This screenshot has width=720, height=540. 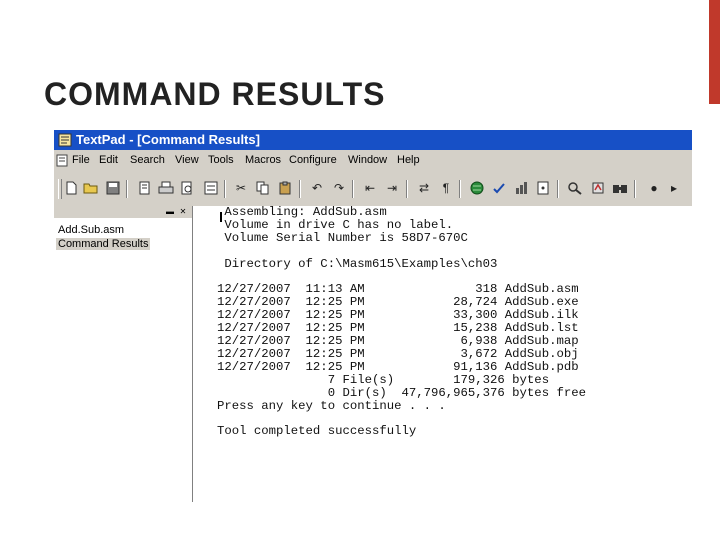 What do you see at coordinates (302, 212) in the screenshot?
I see `output-line: Assembling: AddSub.asm` at bounding box center [302, 212].